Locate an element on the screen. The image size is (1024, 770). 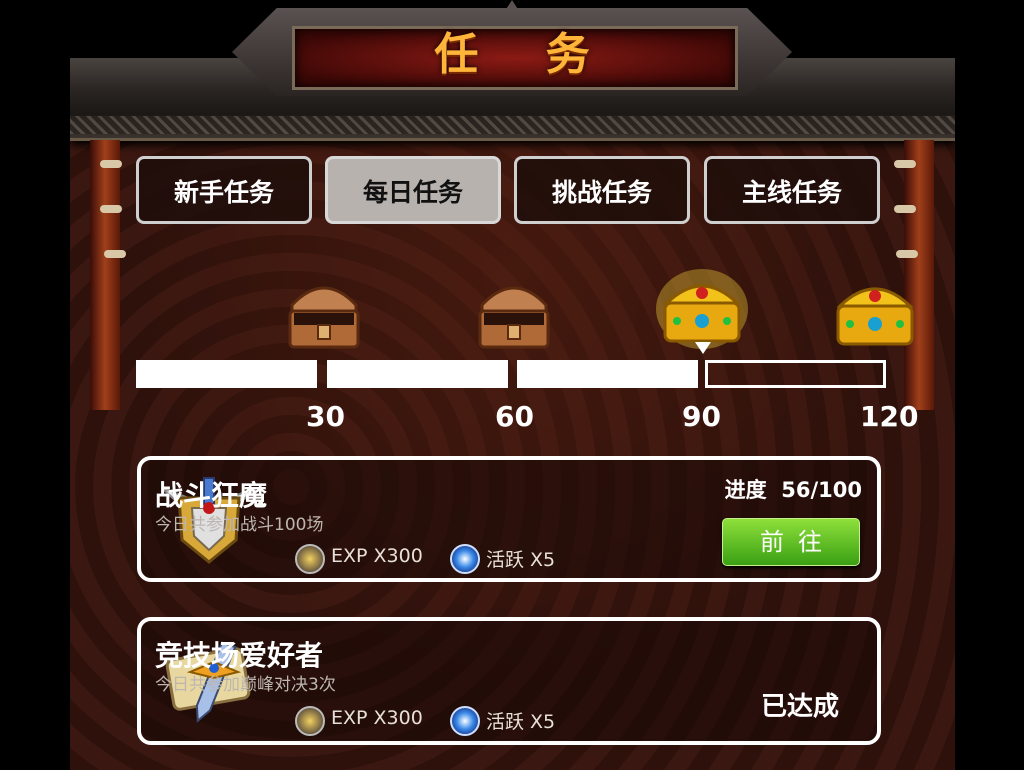
completed-status: 已达成 is located at coordinates (799, 707).